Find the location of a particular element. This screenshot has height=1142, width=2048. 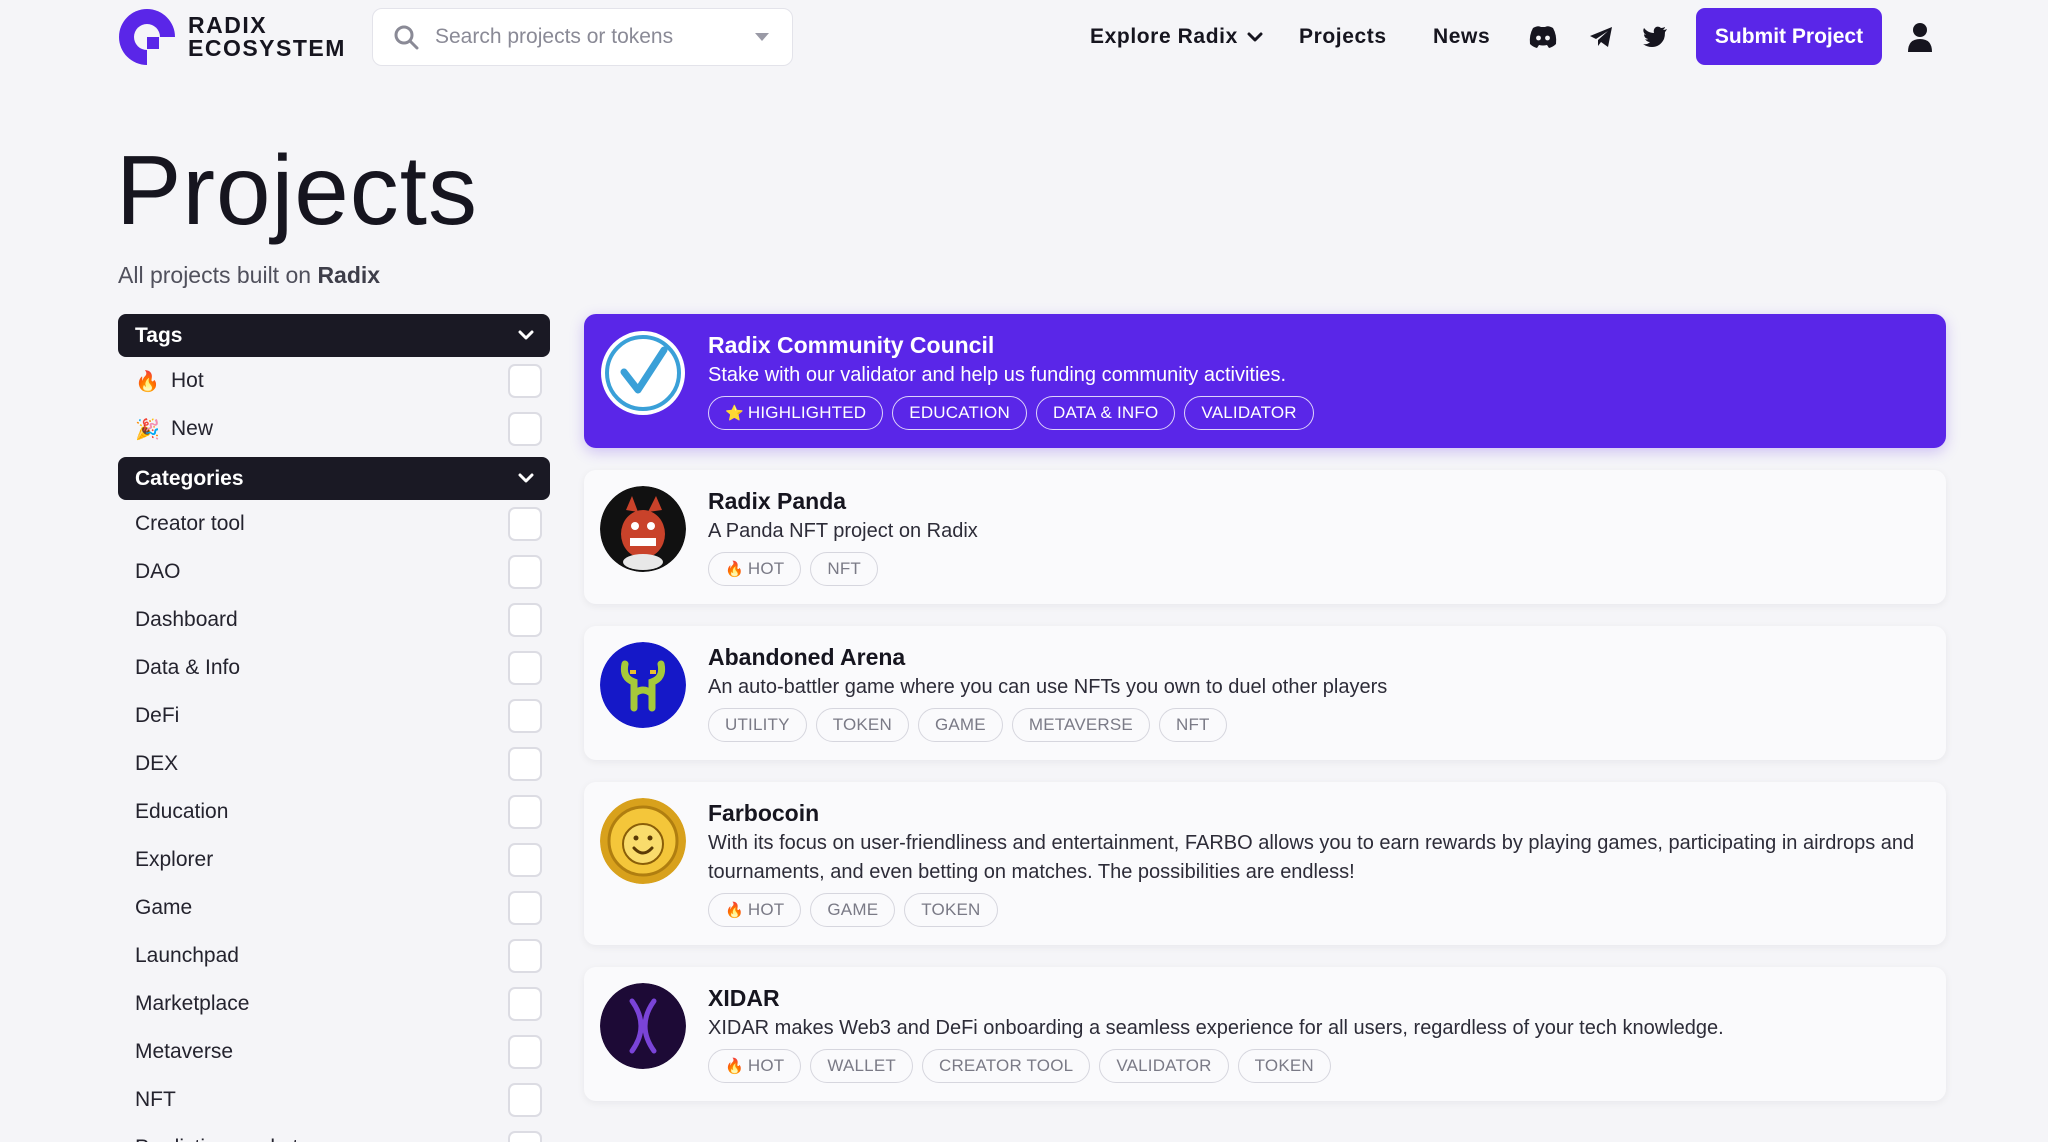

search-icon is located at coordinates (406, 37).